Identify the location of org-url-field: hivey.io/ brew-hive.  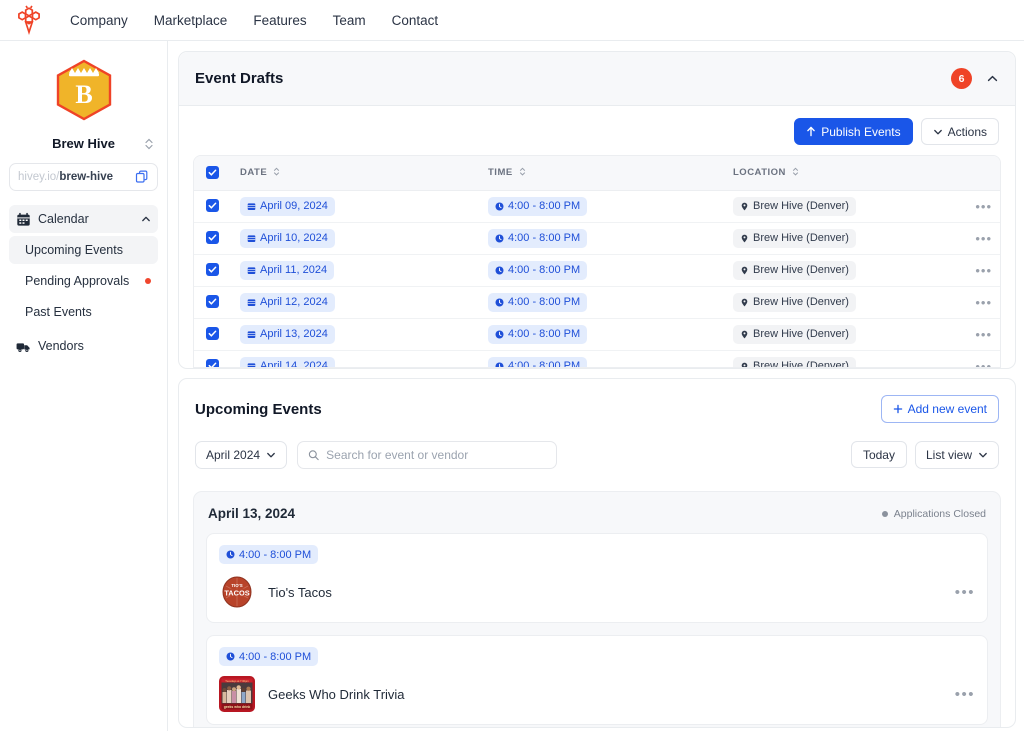
(83, 177).